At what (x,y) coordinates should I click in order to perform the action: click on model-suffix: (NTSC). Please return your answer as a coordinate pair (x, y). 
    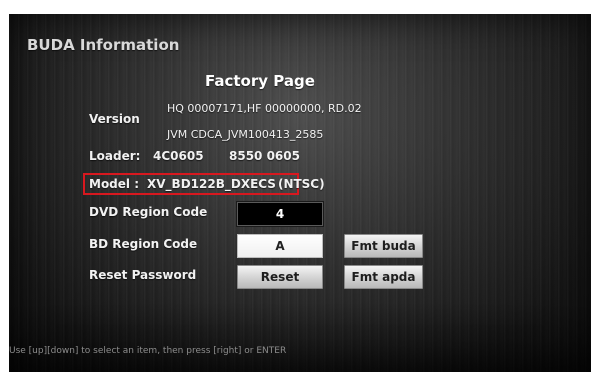
    Looking at the image, I should click on (301, 184).